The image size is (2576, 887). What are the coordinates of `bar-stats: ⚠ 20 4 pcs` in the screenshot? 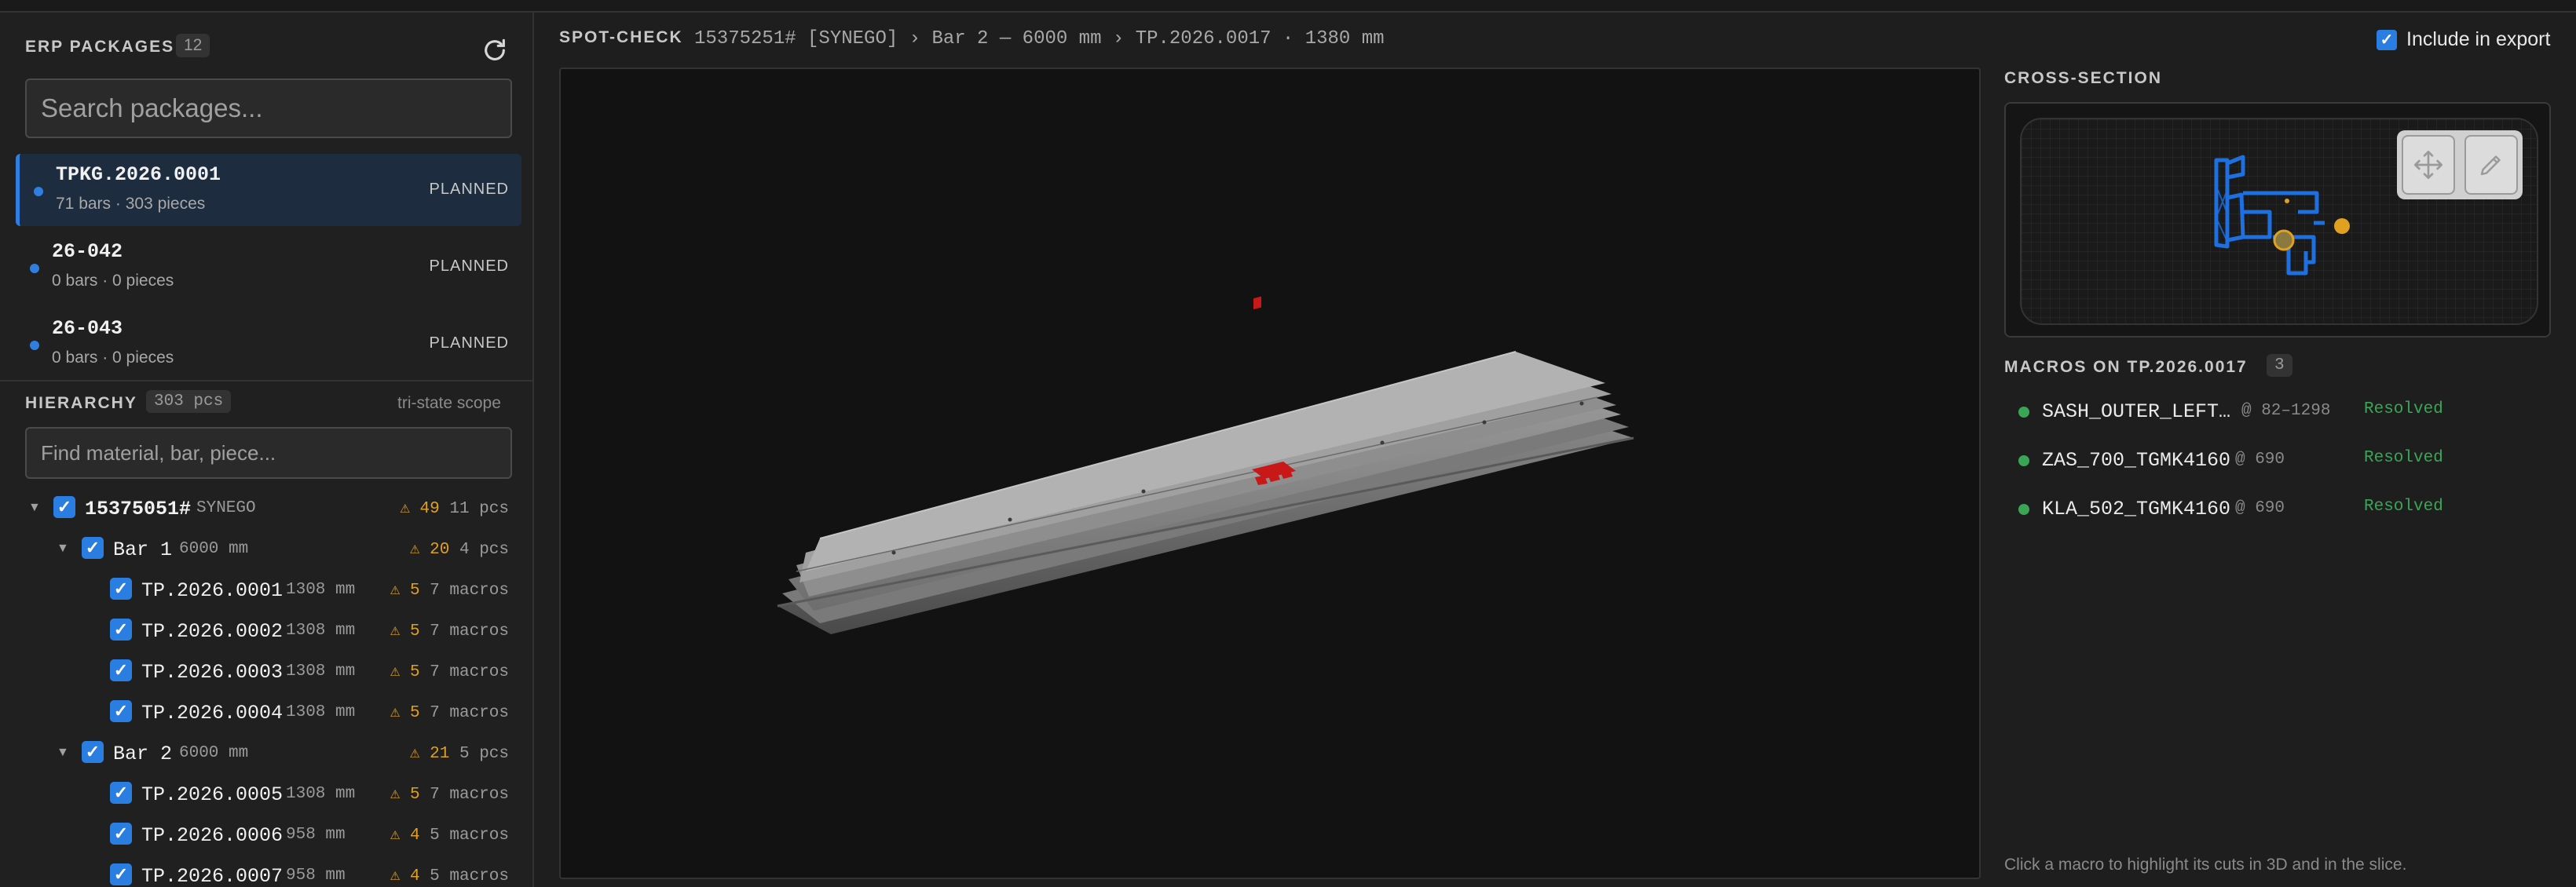 It's located at (459, 550).